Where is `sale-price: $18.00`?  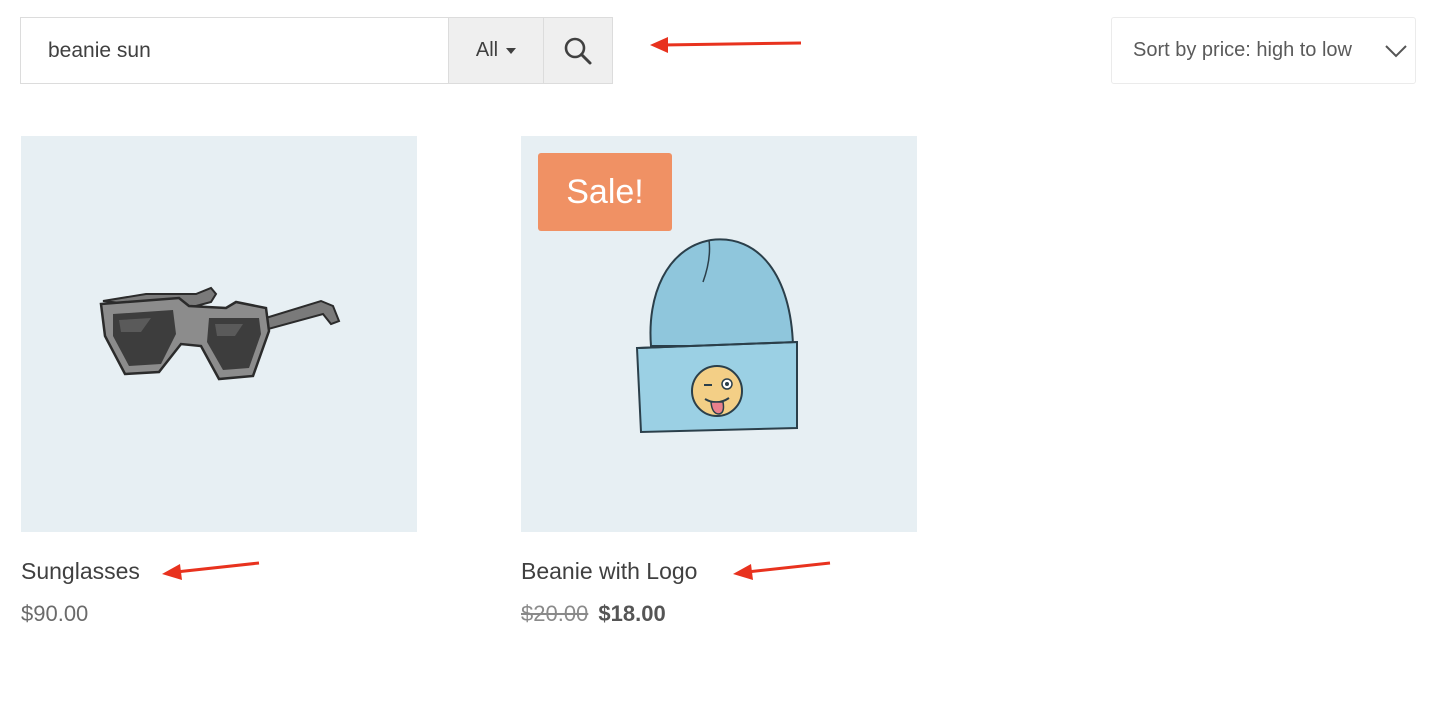 sale-price: $18.00 is located at coordinates (632, 613).